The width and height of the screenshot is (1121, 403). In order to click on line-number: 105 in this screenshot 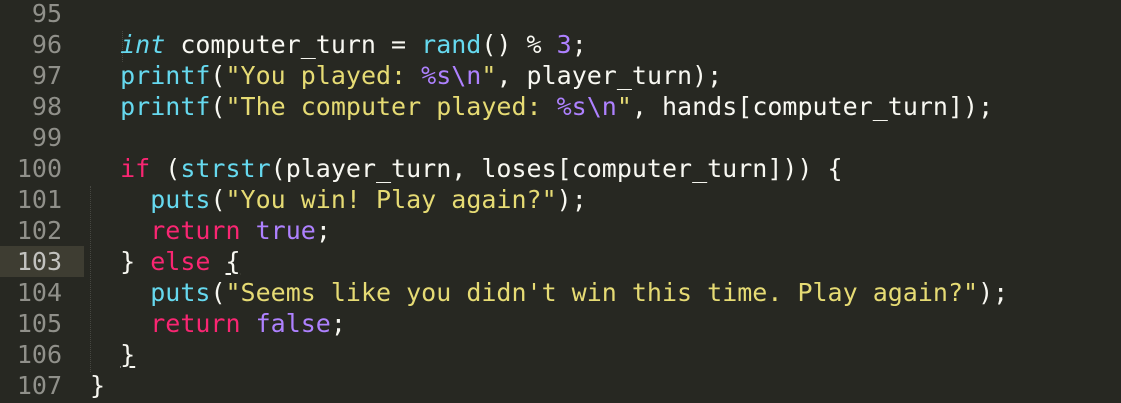, I will do `click(42, 323)`.